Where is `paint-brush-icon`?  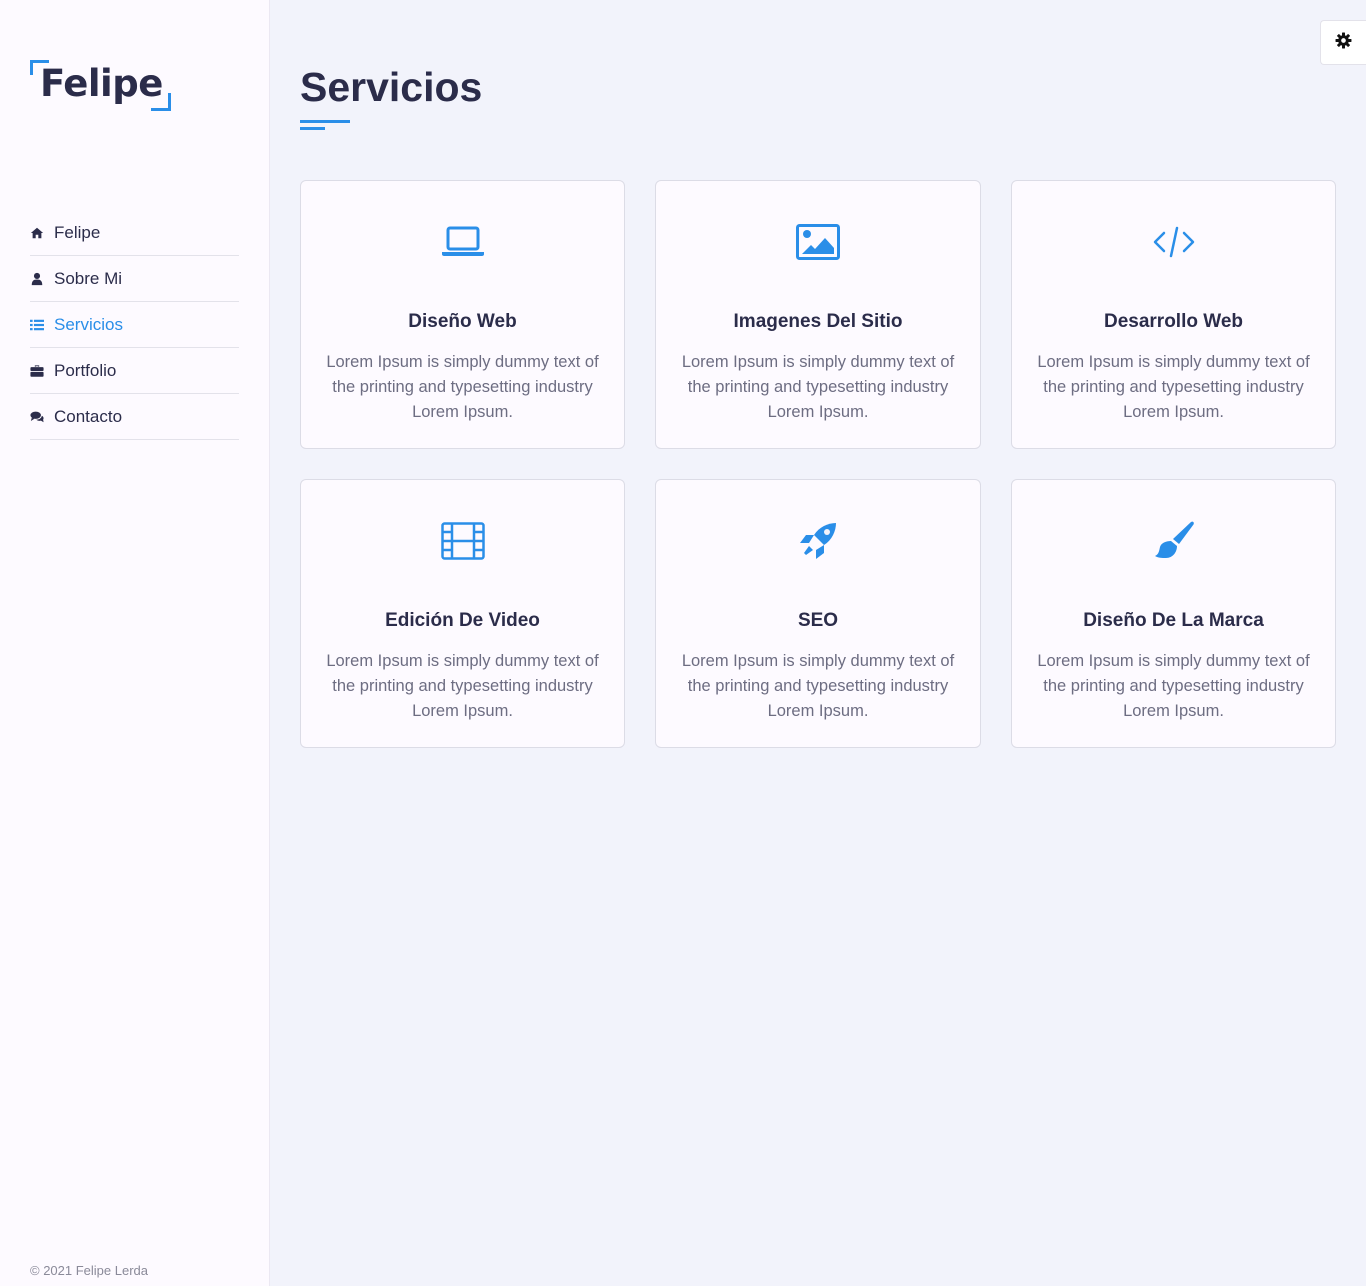
paint-brush-icon is located at coordinates (1173, 541).